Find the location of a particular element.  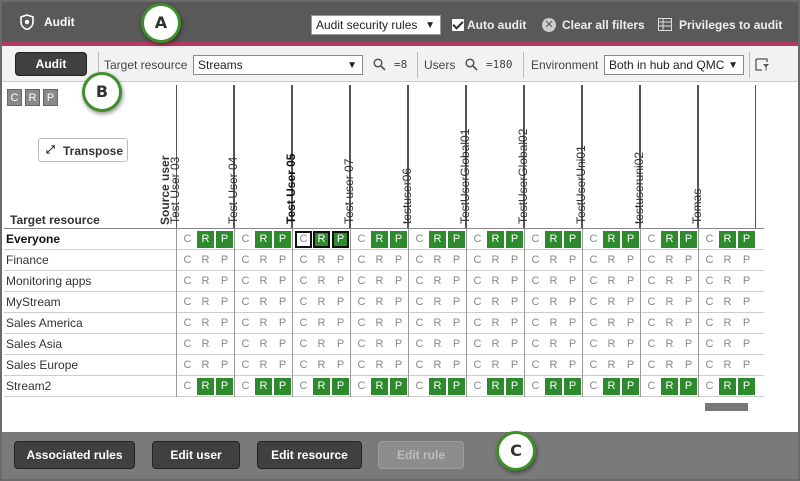

horizontal-scrollbar is located at coordinates (726, 407).